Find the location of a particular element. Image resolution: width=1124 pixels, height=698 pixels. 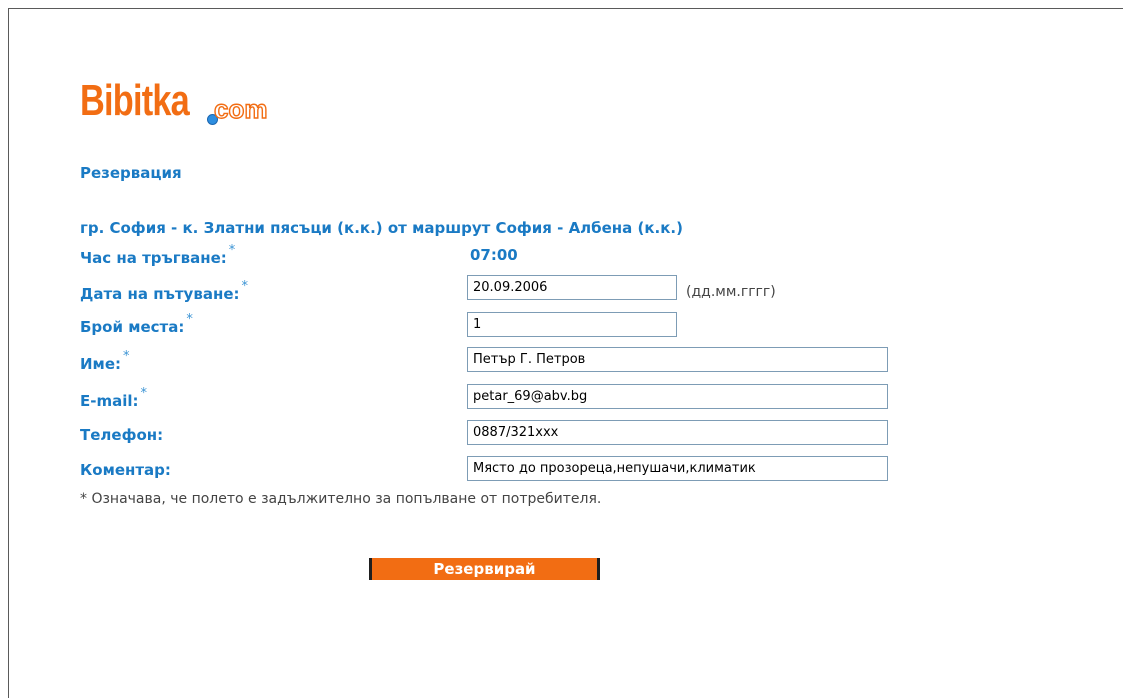

email-input is located at coordinates (677, 396).